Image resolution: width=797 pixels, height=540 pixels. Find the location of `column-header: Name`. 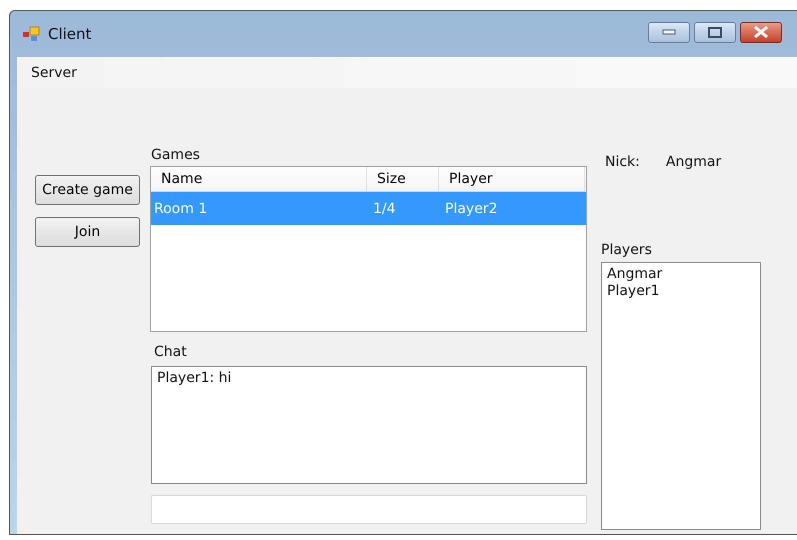

column-header: Name is located at coordinates (259, 179).